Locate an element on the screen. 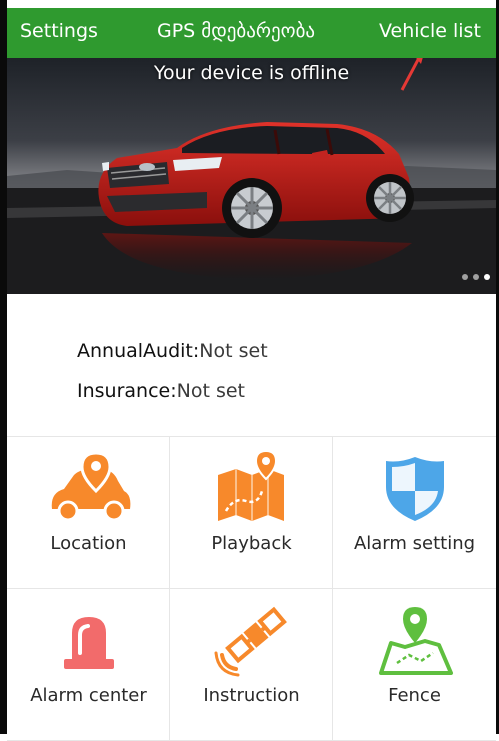 This screenshot has height=741, width=499. alarm-center-tile: Alarm center is located at coordinates (88, 665).